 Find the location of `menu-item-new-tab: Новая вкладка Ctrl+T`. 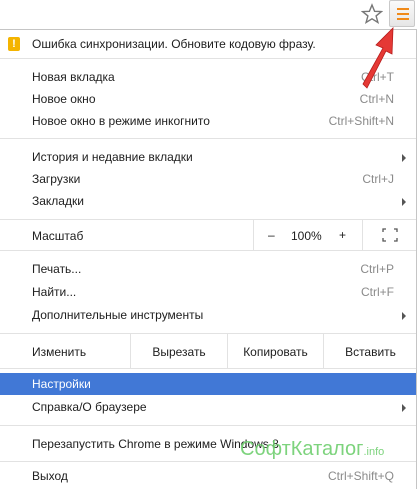

menu-item-new-tab: Новая вкладка Ctrl+T is located at coordinates (208, 77).